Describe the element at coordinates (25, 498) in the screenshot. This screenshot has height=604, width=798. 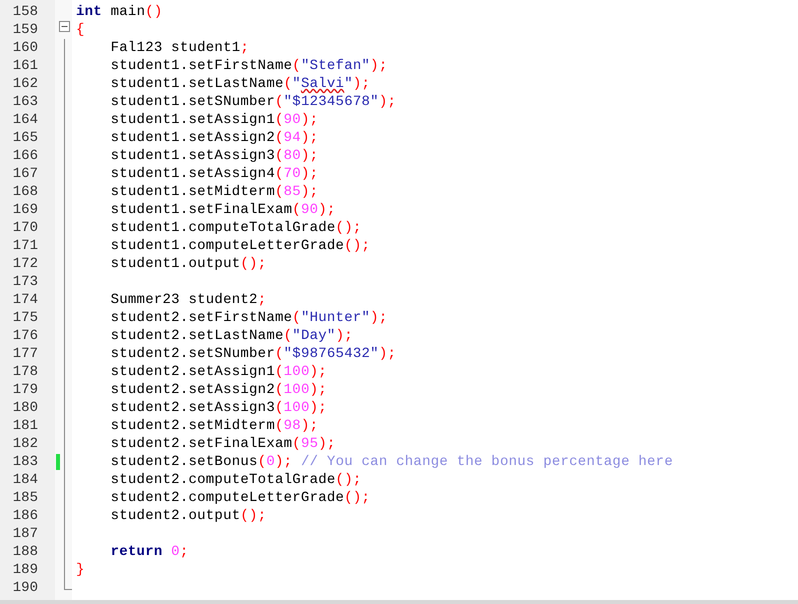
I see `line-number: 185` at that location.